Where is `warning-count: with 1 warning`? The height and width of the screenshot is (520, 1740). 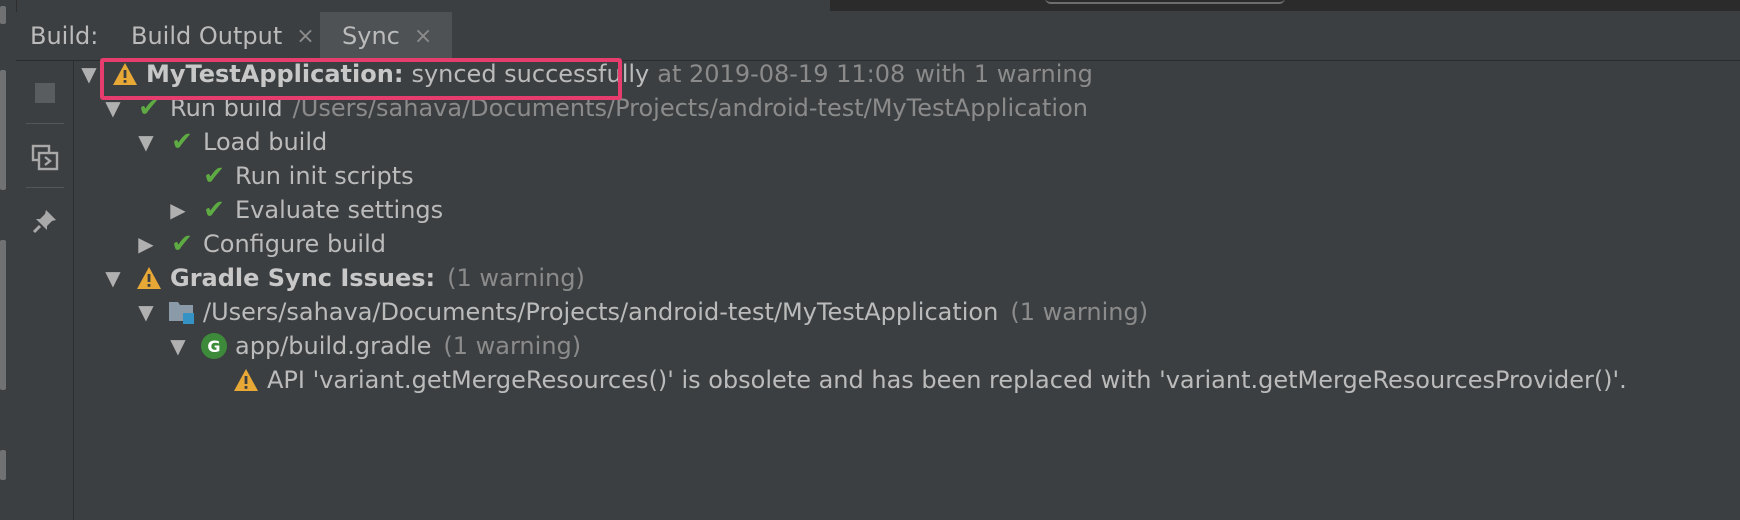 warning-count: with 1 warning is located at coordinates (1004, 74).